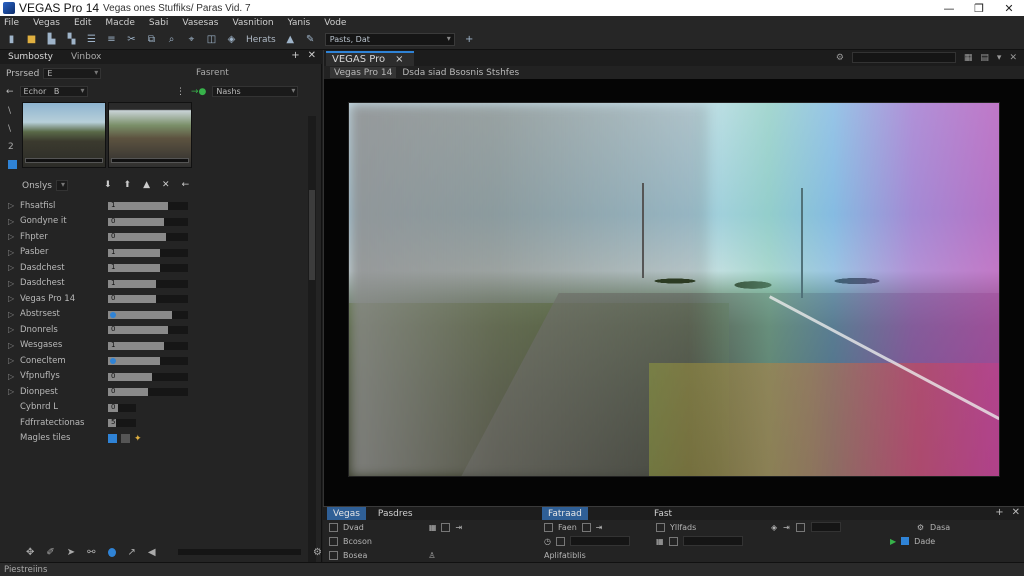 The image size is (1024, 576). What do you see at coordinates (111, 552) in the screenshot?
I see `record-icon` at bounding box center [111, 552].